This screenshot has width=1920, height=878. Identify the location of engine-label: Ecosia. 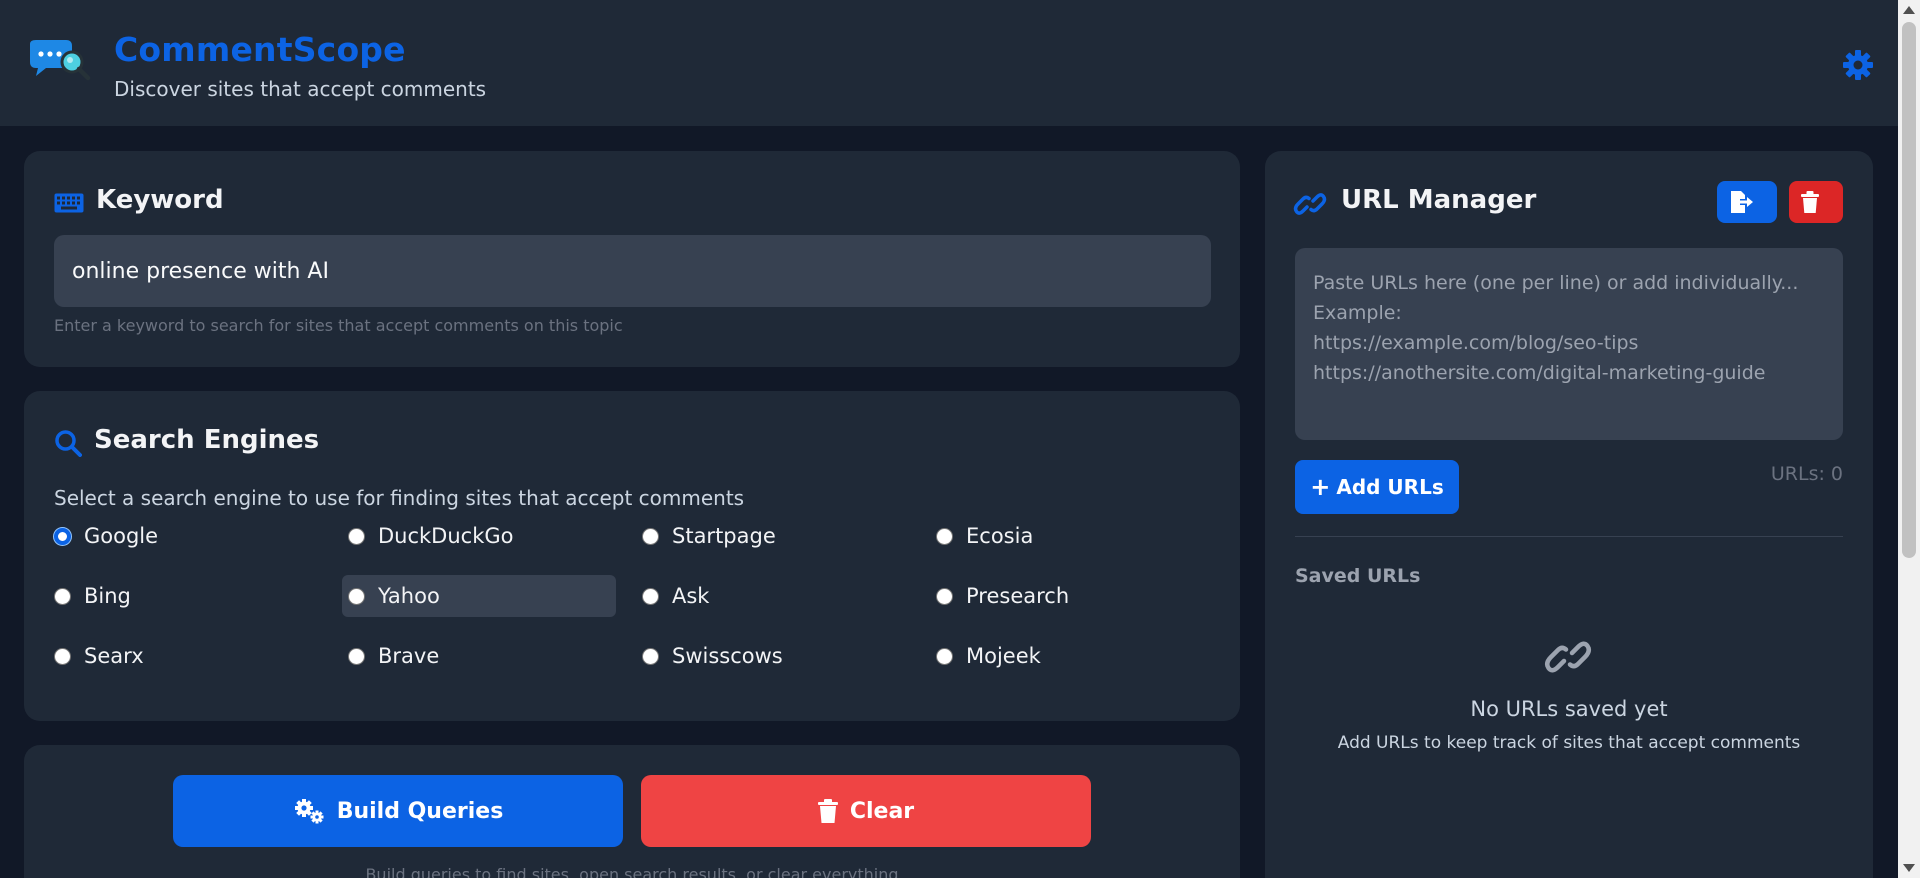
(1000, 536).